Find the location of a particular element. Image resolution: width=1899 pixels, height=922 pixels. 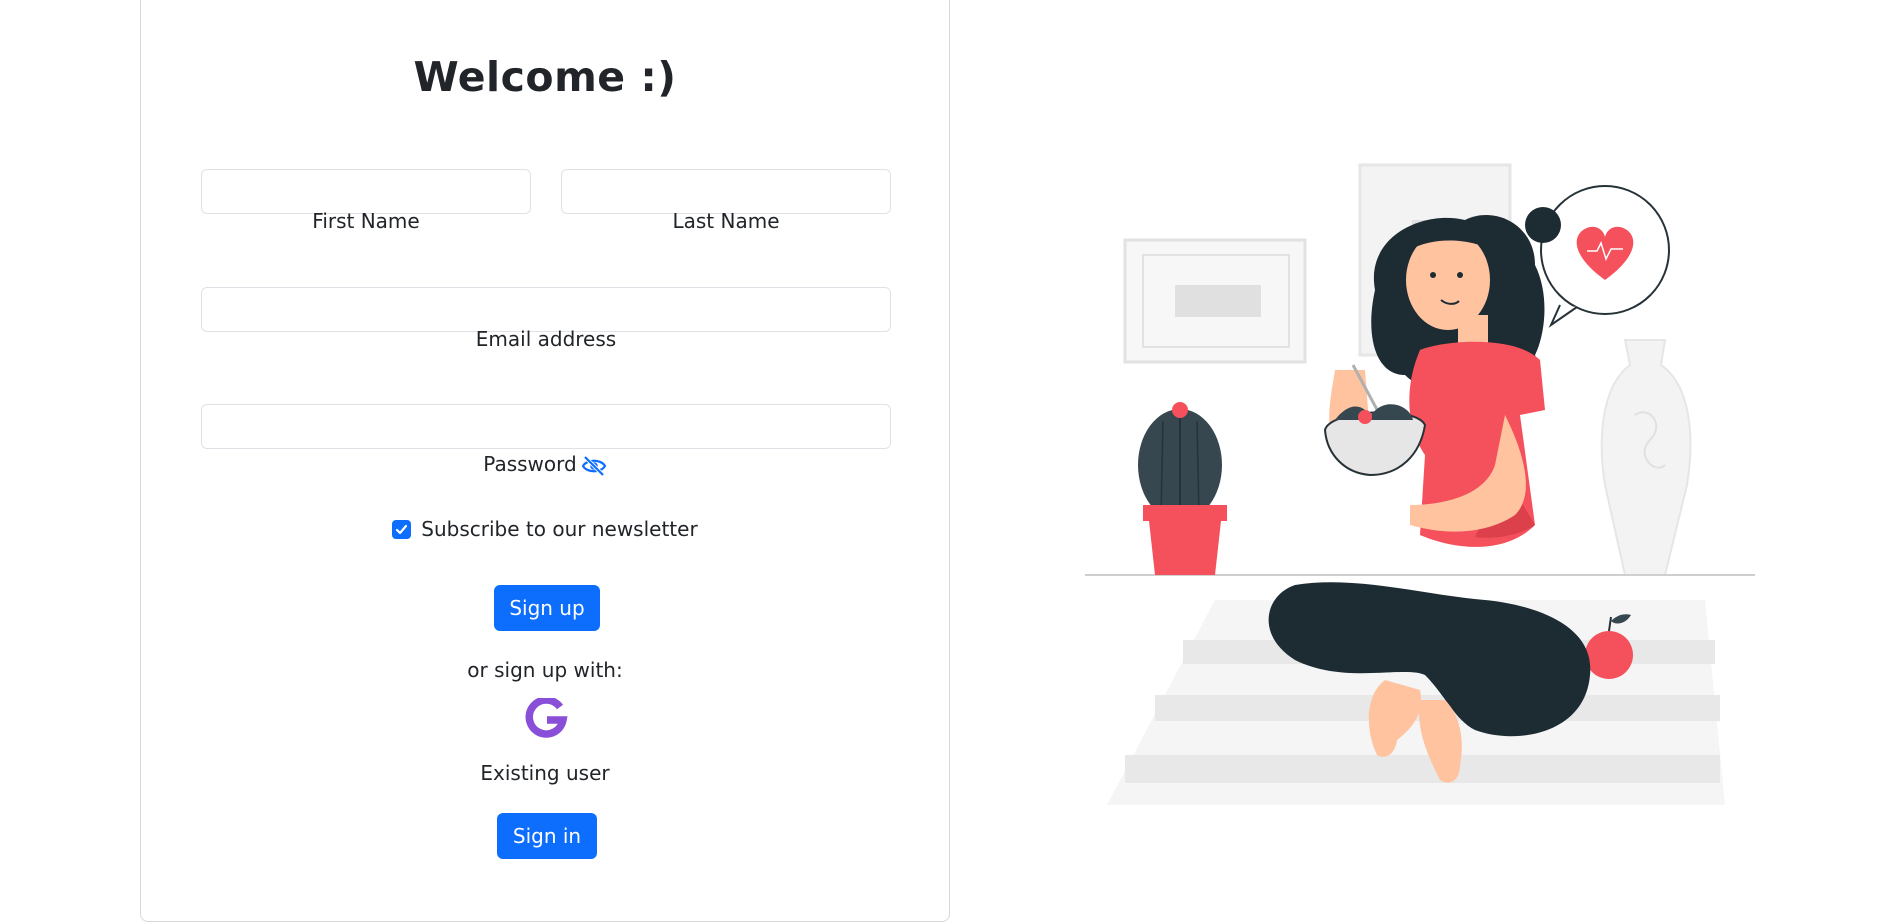

heart-bubble is located at coordinates (1605, 256).